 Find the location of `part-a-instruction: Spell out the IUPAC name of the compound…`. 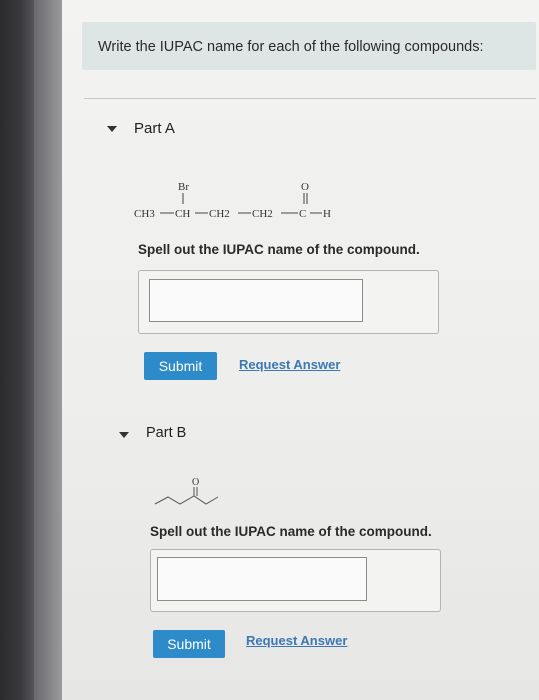

part-a-instruction: Spell out the IUPAC name of the compound… is located at coordinates (279, 249).